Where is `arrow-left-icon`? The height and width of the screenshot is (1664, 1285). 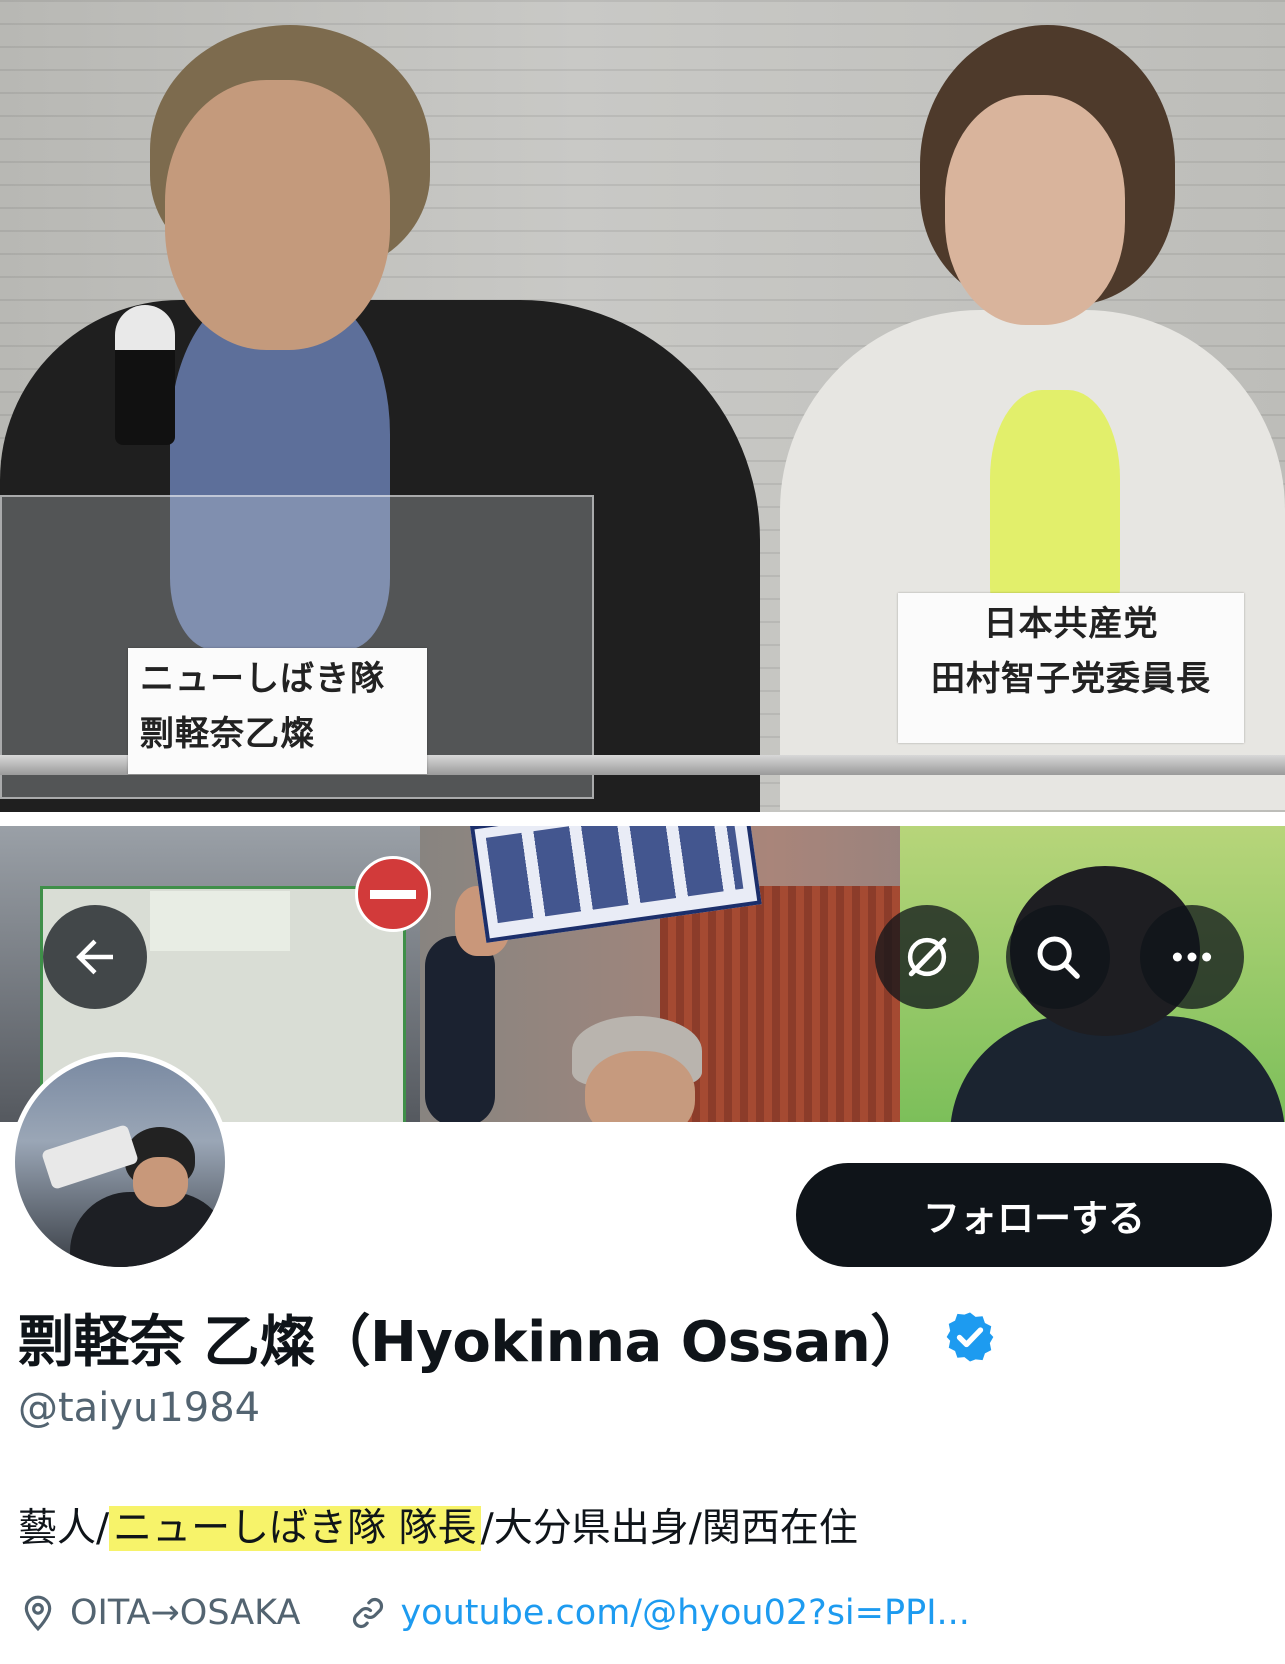 arrow-left-icon is located at coordinates (94, 957).